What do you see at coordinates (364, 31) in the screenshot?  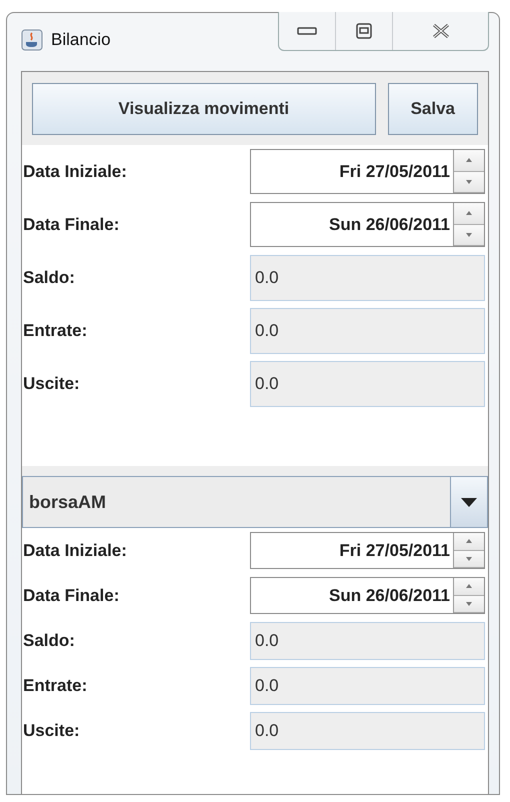 I see `maximize-icon` at bounding box center [364, 31].